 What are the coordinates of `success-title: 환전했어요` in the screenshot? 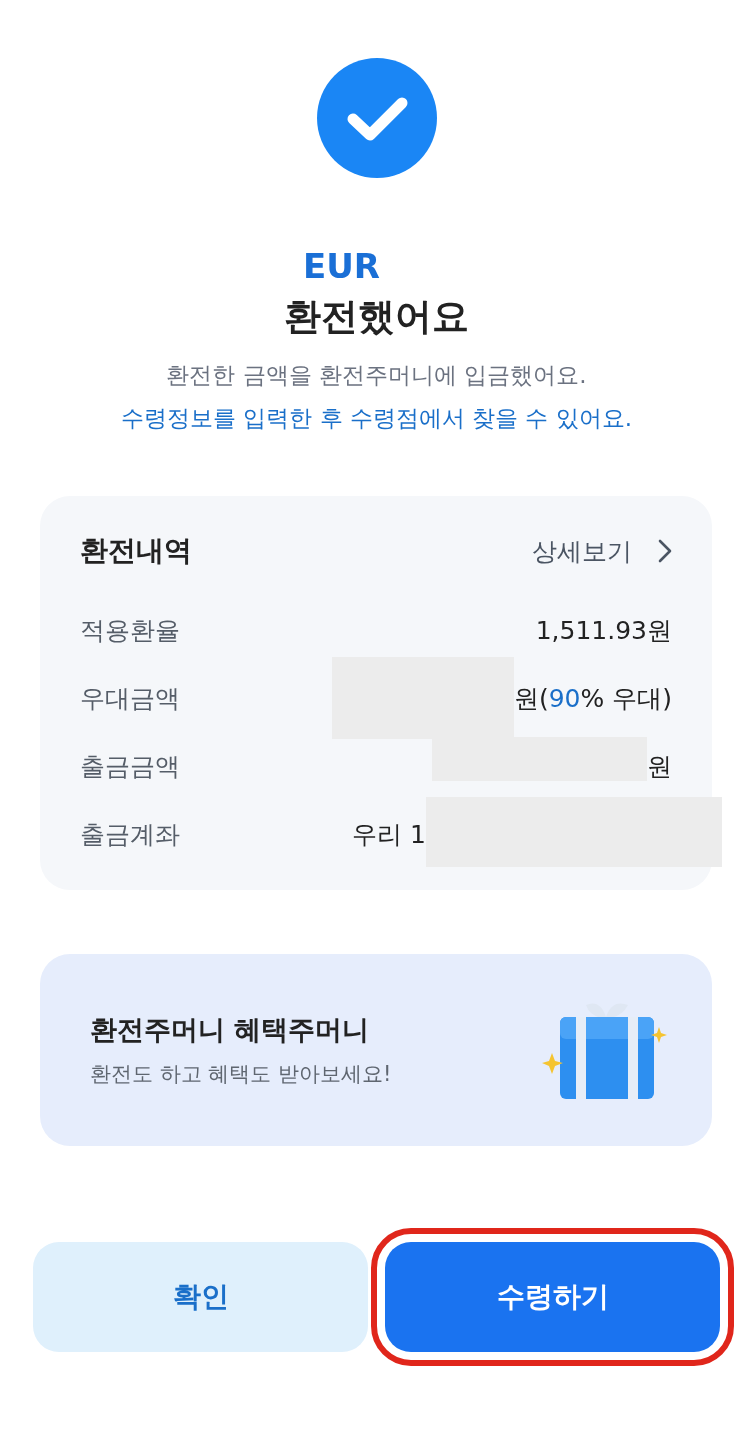 It's located at (376, 317).